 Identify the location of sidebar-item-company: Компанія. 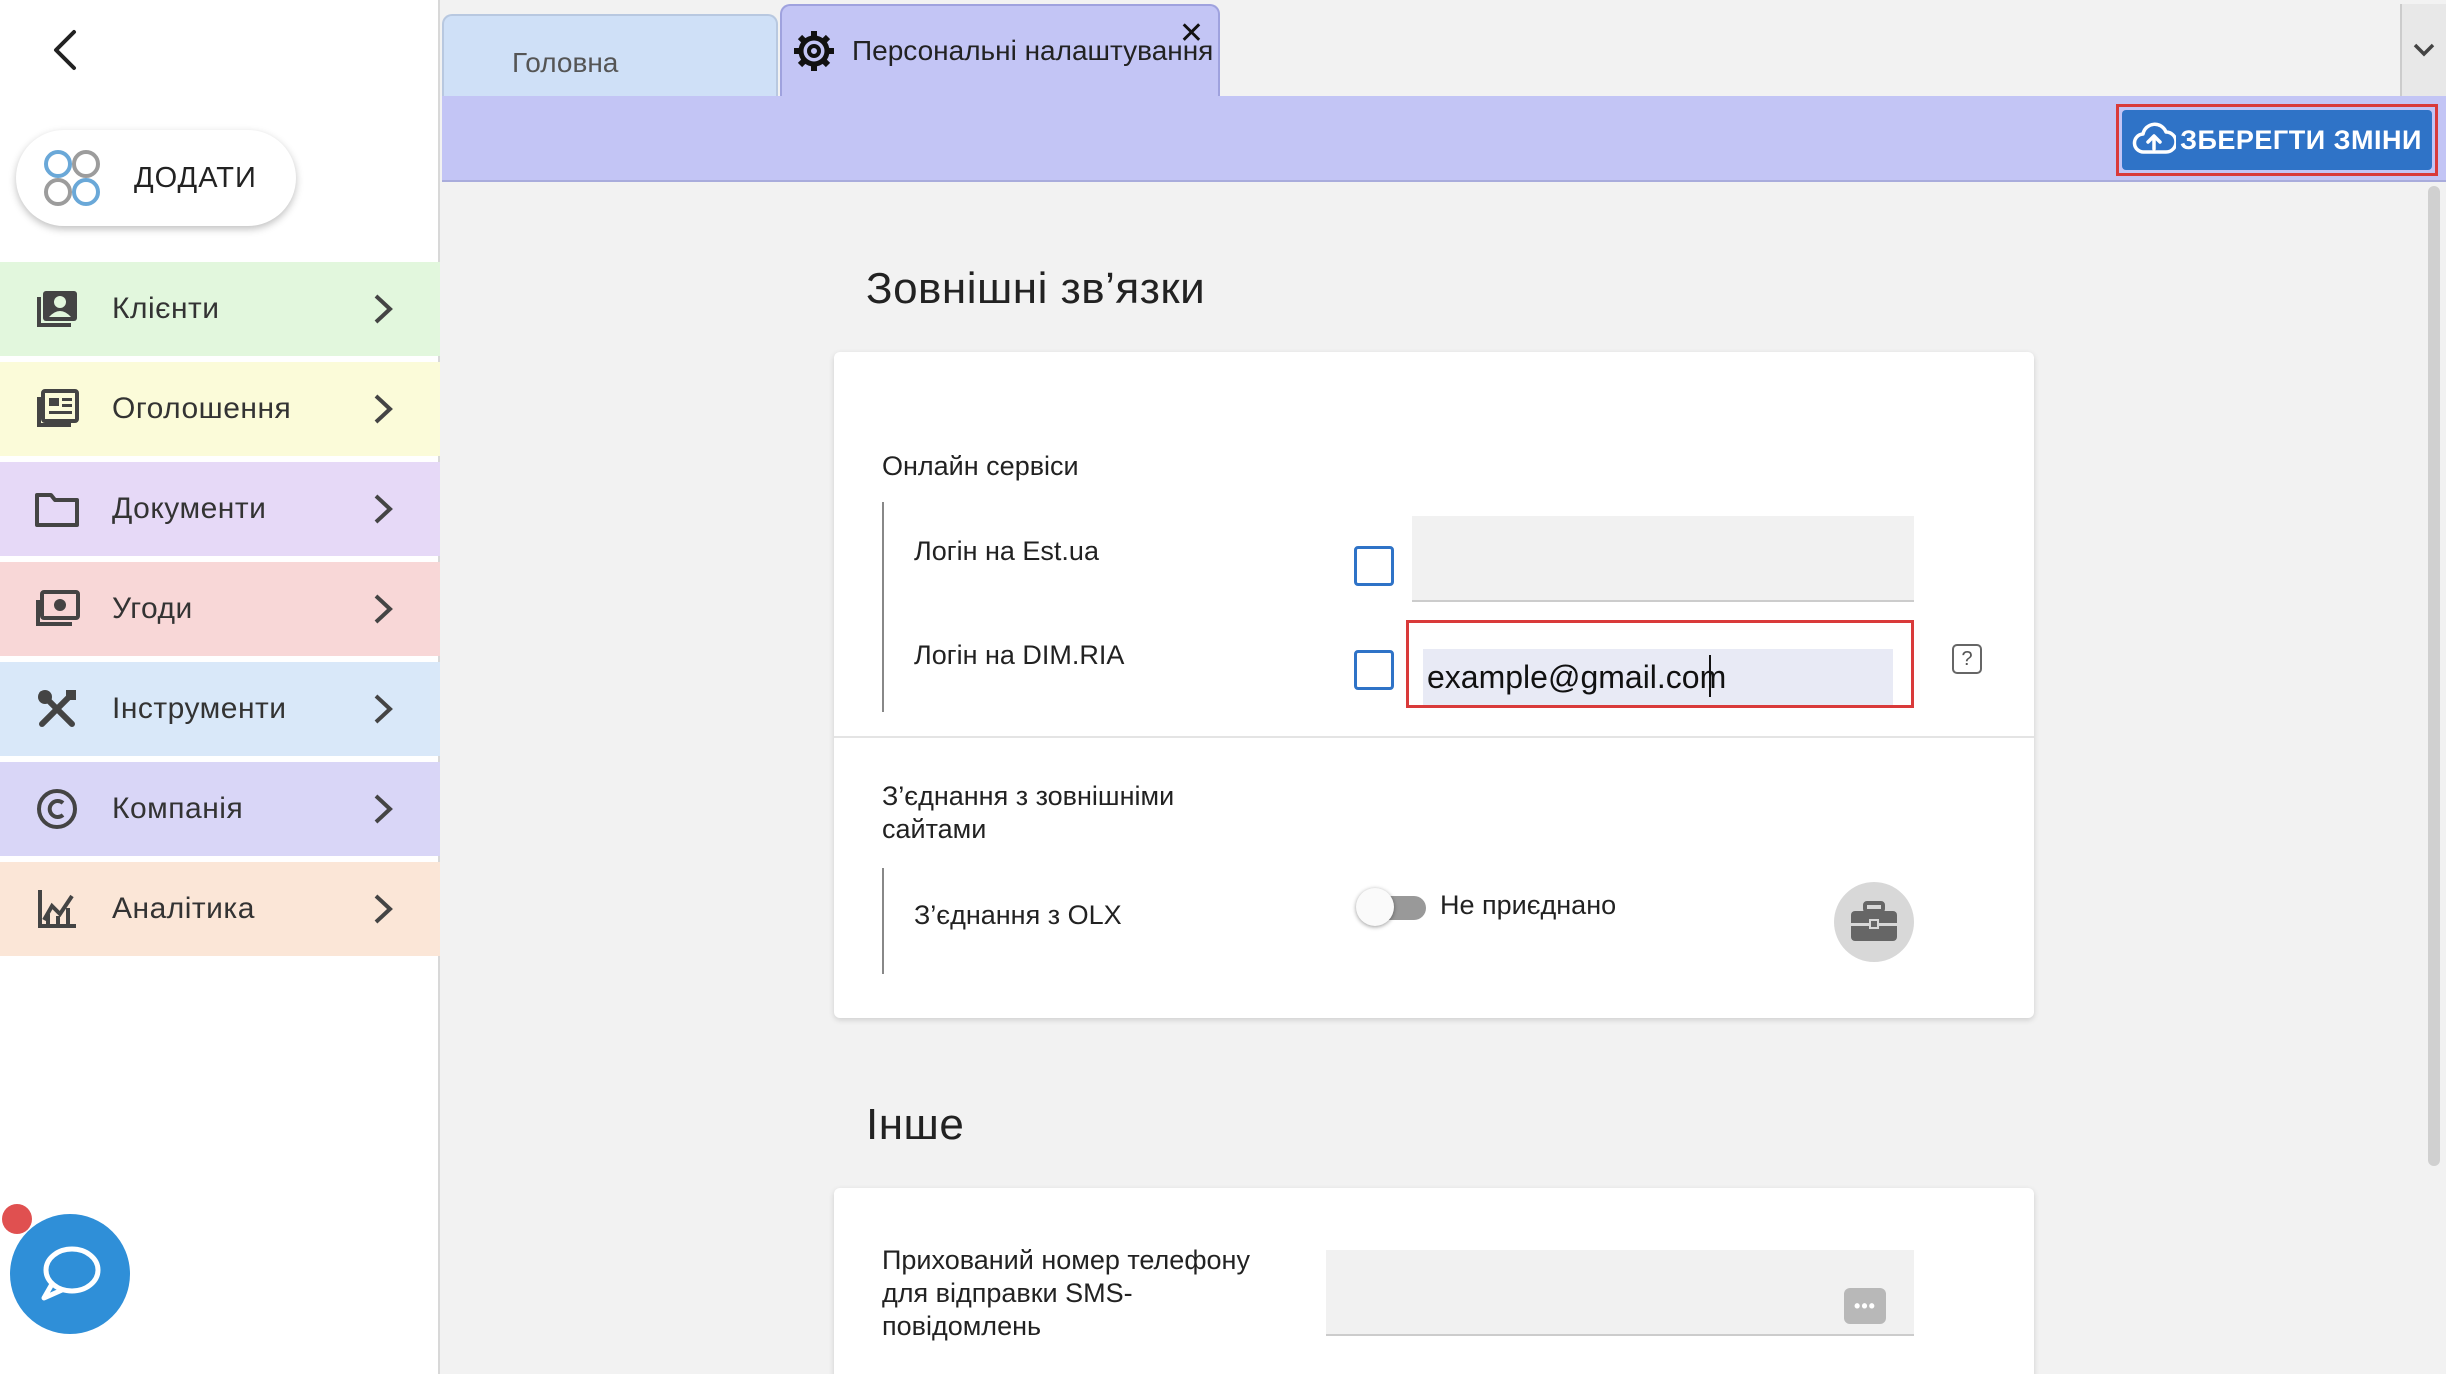
(220, 809).